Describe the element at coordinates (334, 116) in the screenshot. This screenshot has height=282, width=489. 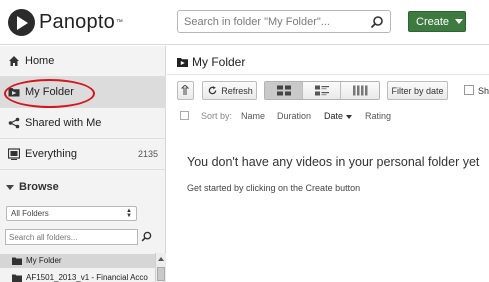
I see `sort-by-date-label: Date` at that location.